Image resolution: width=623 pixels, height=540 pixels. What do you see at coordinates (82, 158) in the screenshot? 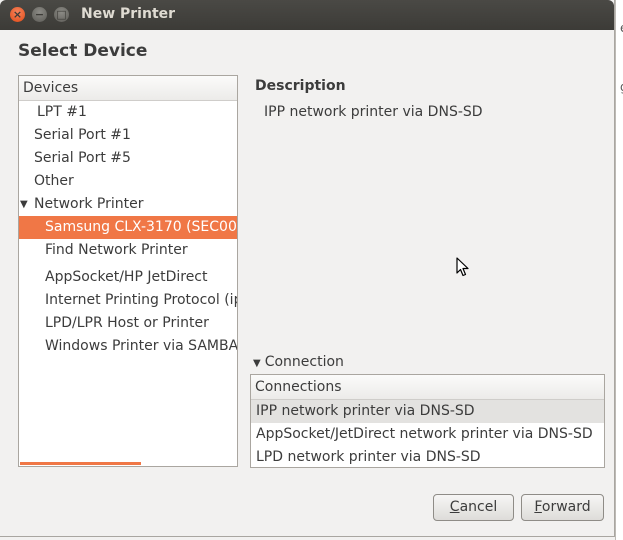
I see `device-tree-item-label: Serial Port #5` at bounding box center [82, 158].